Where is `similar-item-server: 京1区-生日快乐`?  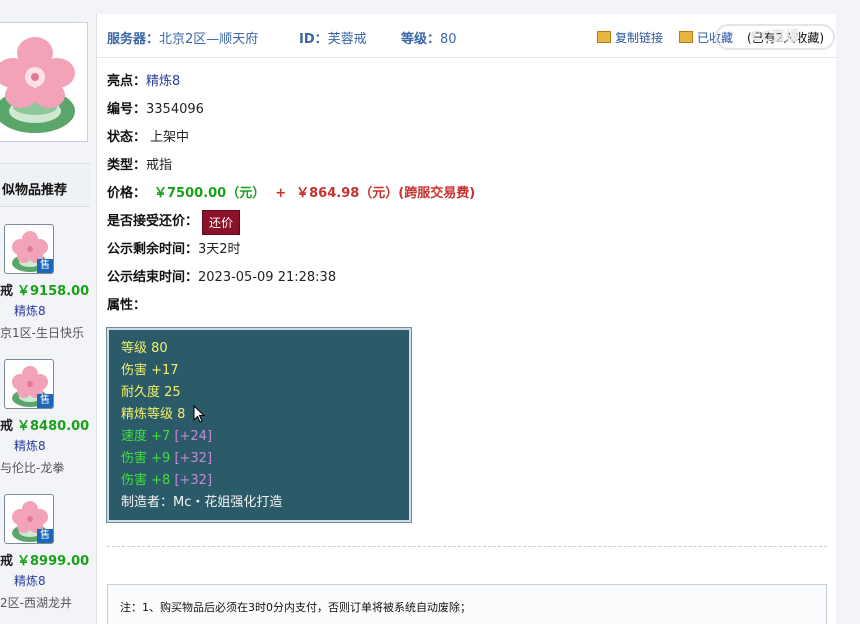 similar-item-server: 京1区-生日快乐 is located at coordinates (42, 333).